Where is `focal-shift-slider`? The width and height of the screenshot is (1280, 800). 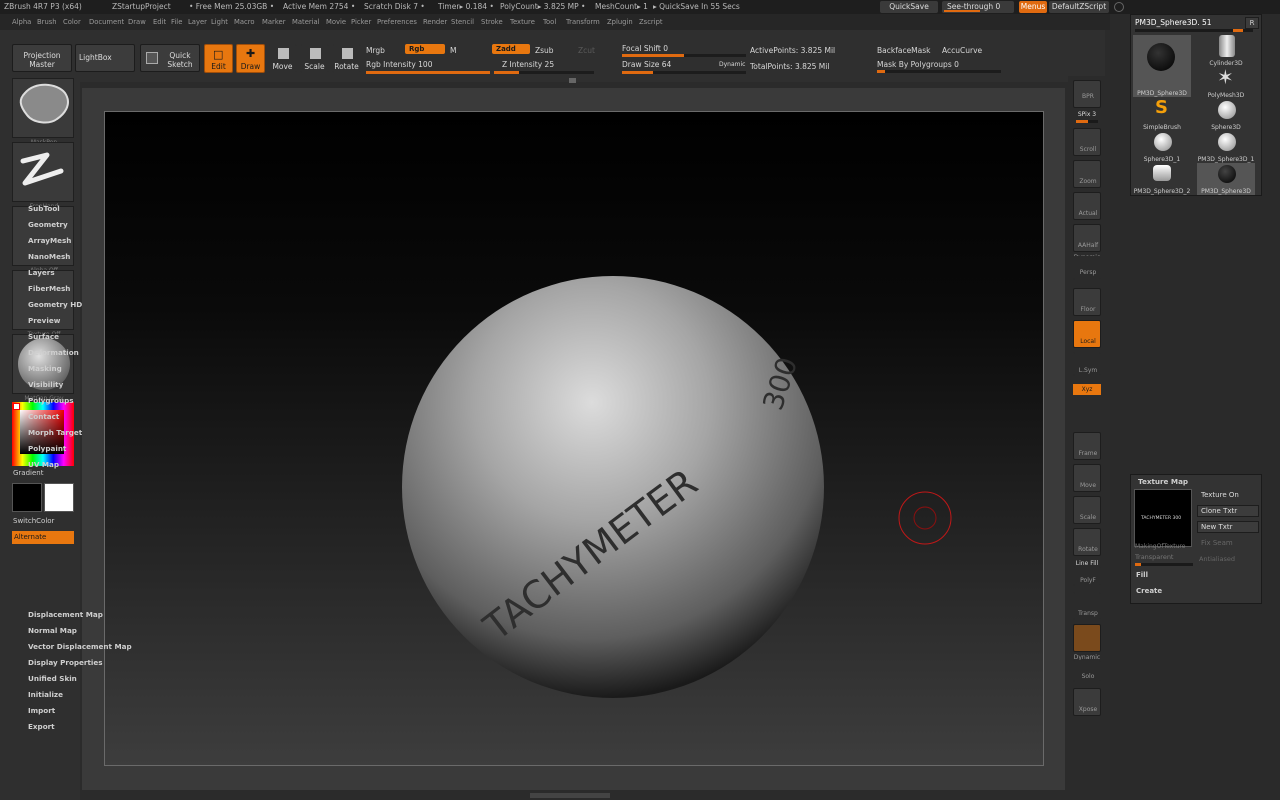
focal-shift-slider is located at coordinates (684, 55).